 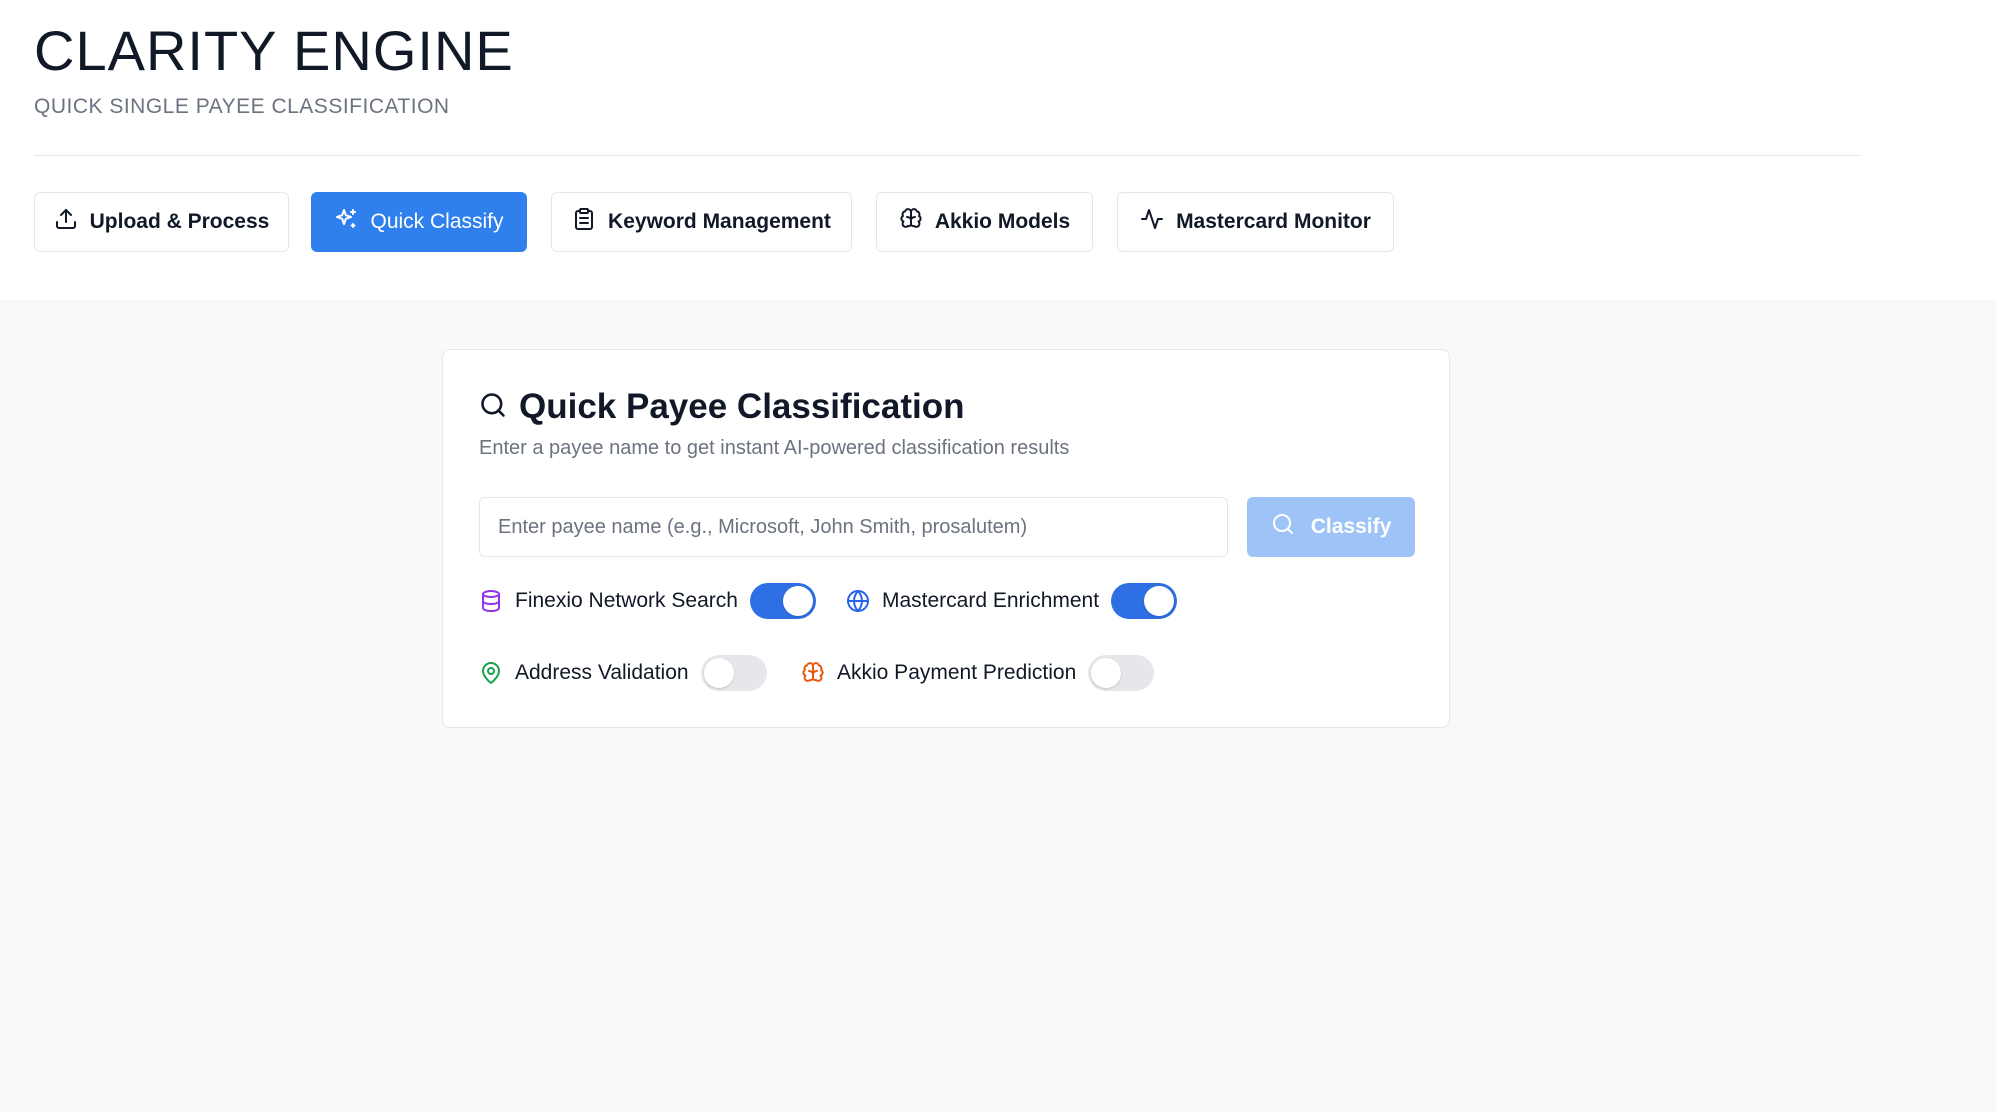 I want to click on tab-keyword-management: Keyword Management, so click(x=701, y=222).